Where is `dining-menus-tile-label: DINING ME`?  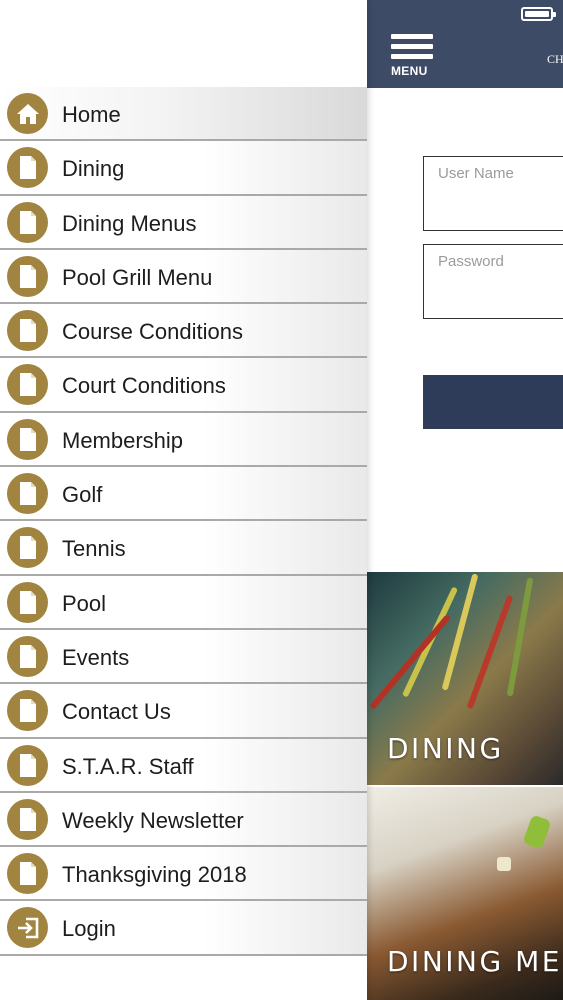
dining-menus-tile-label: DINING ME is located at coordinates (474, 961).